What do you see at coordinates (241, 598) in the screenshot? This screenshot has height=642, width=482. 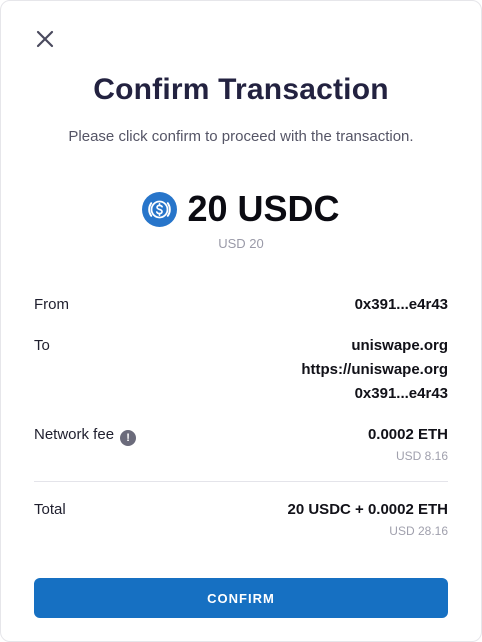 I see `confirm-button: CONFIRM` at bounding box center [241, 598].